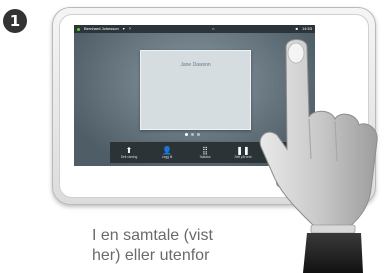  I want to click on add-participant-button: 👤 Legg til, so click(167, 152).